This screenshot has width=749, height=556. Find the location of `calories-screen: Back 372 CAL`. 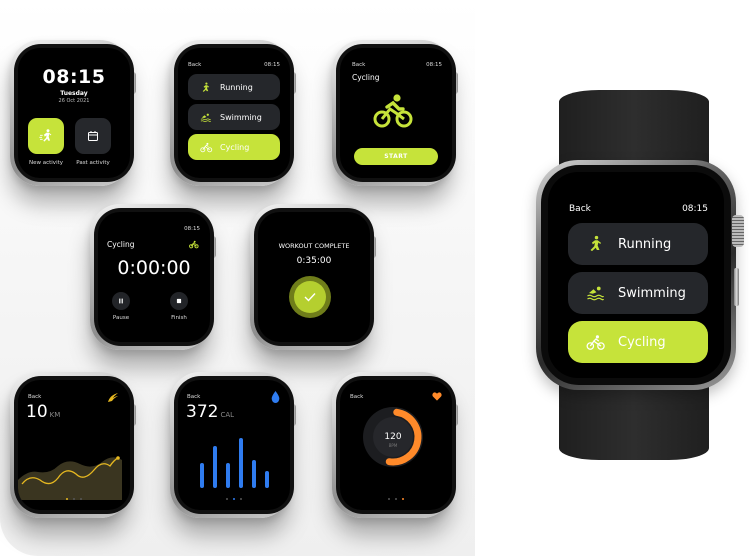

calories-screen: Back 372 CAL is located at coordinates (234, 445).